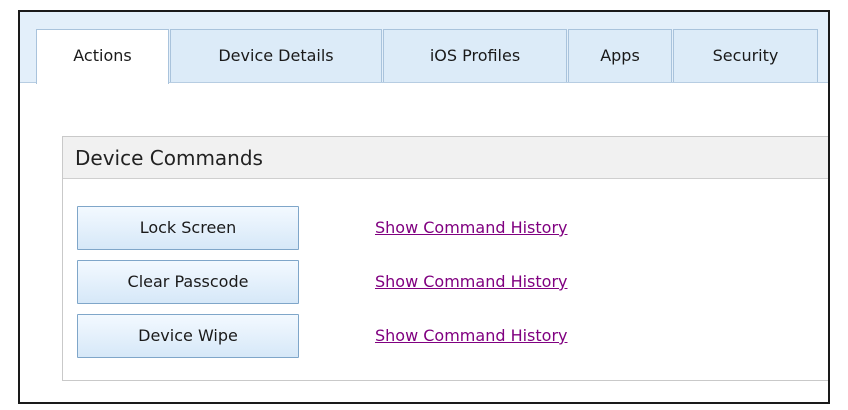 The width and height of the screenshot is (848, 410). What do you see at coordinates (471, 228) in the screenshot?
I see `lock-screen-command-history-link: Show Command History` at bounding box center [471, 228].